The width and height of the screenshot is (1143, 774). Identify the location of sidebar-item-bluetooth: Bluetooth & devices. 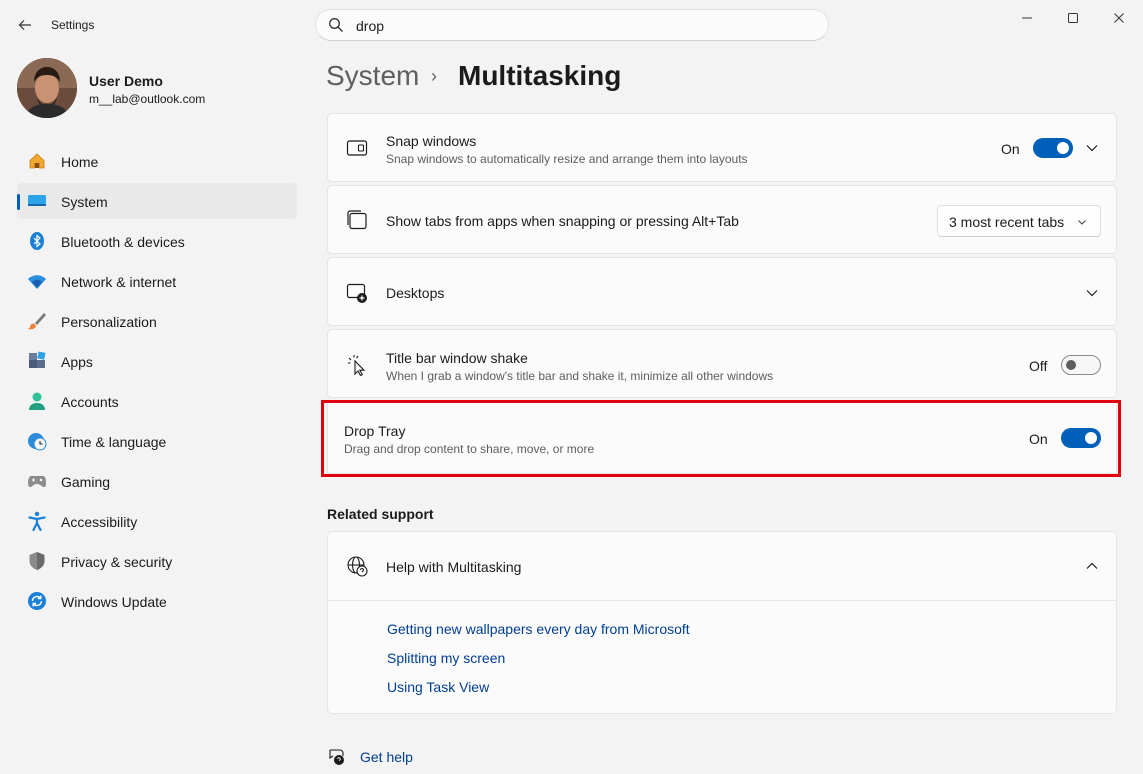
(157, 241).